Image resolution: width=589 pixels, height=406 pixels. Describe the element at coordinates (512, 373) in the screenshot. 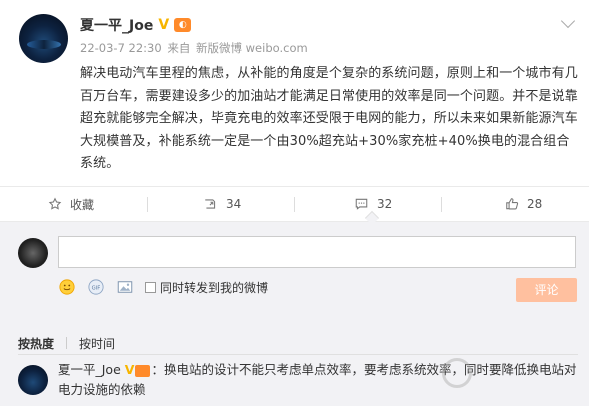

I see `watermark-logo` at that location.